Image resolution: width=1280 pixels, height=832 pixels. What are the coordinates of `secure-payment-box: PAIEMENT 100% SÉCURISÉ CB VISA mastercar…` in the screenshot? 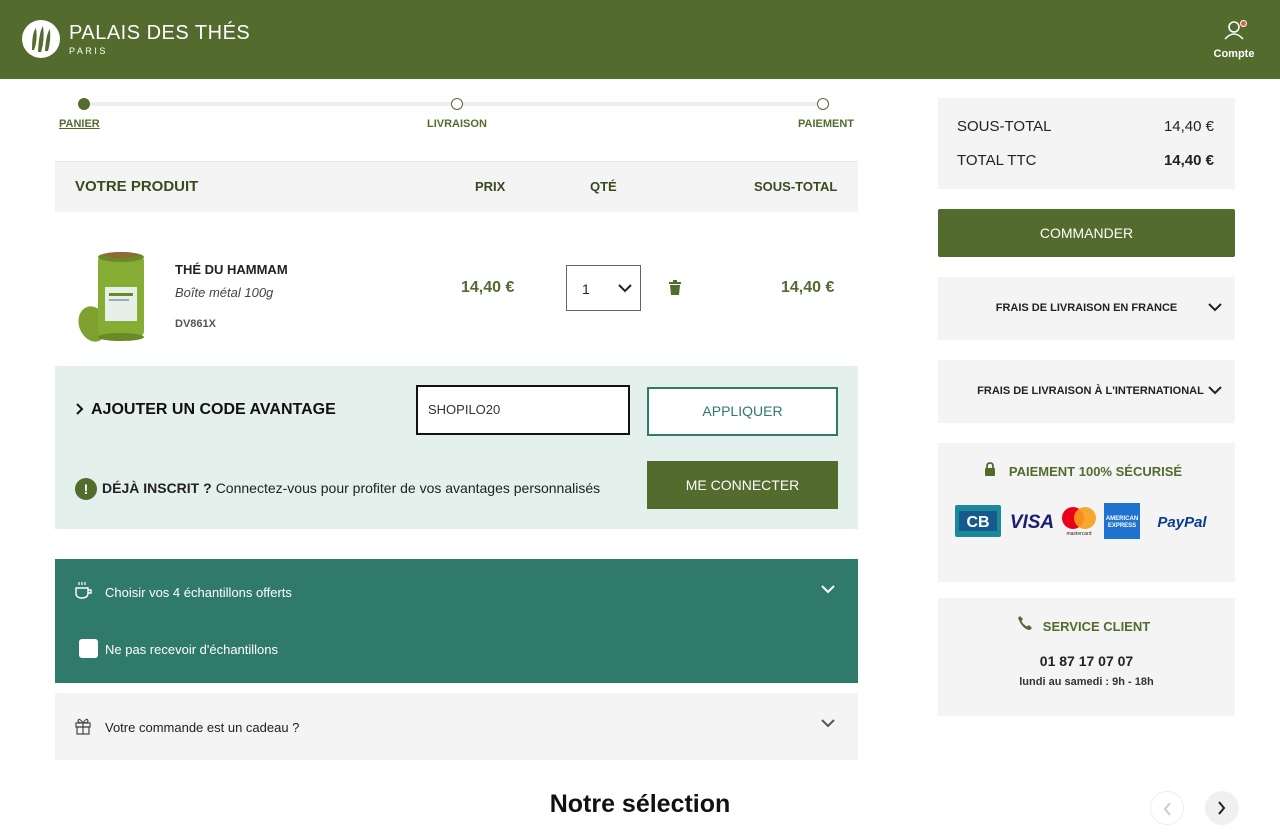 It's located at (1086, 512).